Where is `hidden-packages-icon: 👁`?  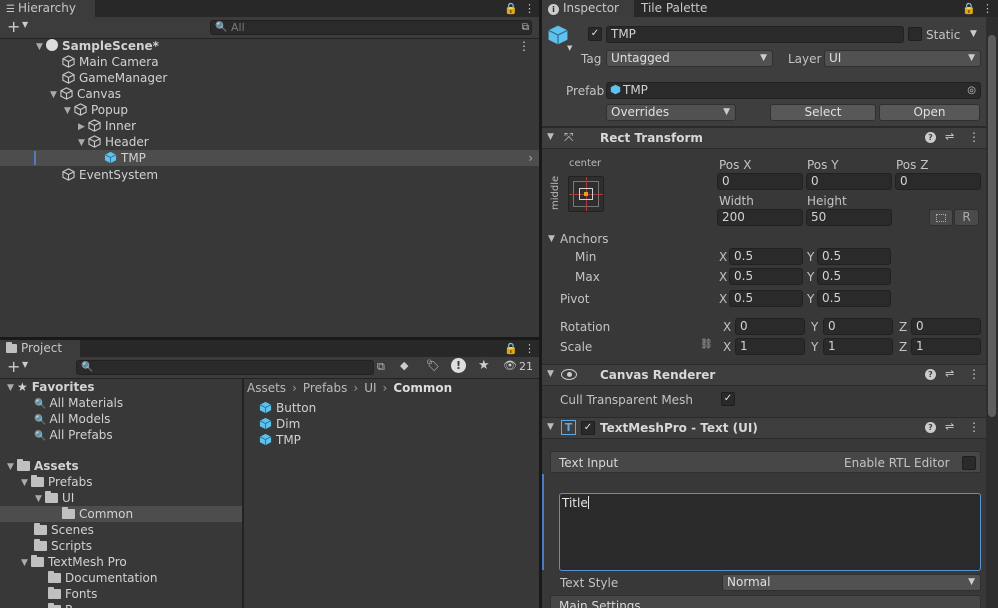
hidden-packages-icon: 👁 is located at coordinates (510, 365).